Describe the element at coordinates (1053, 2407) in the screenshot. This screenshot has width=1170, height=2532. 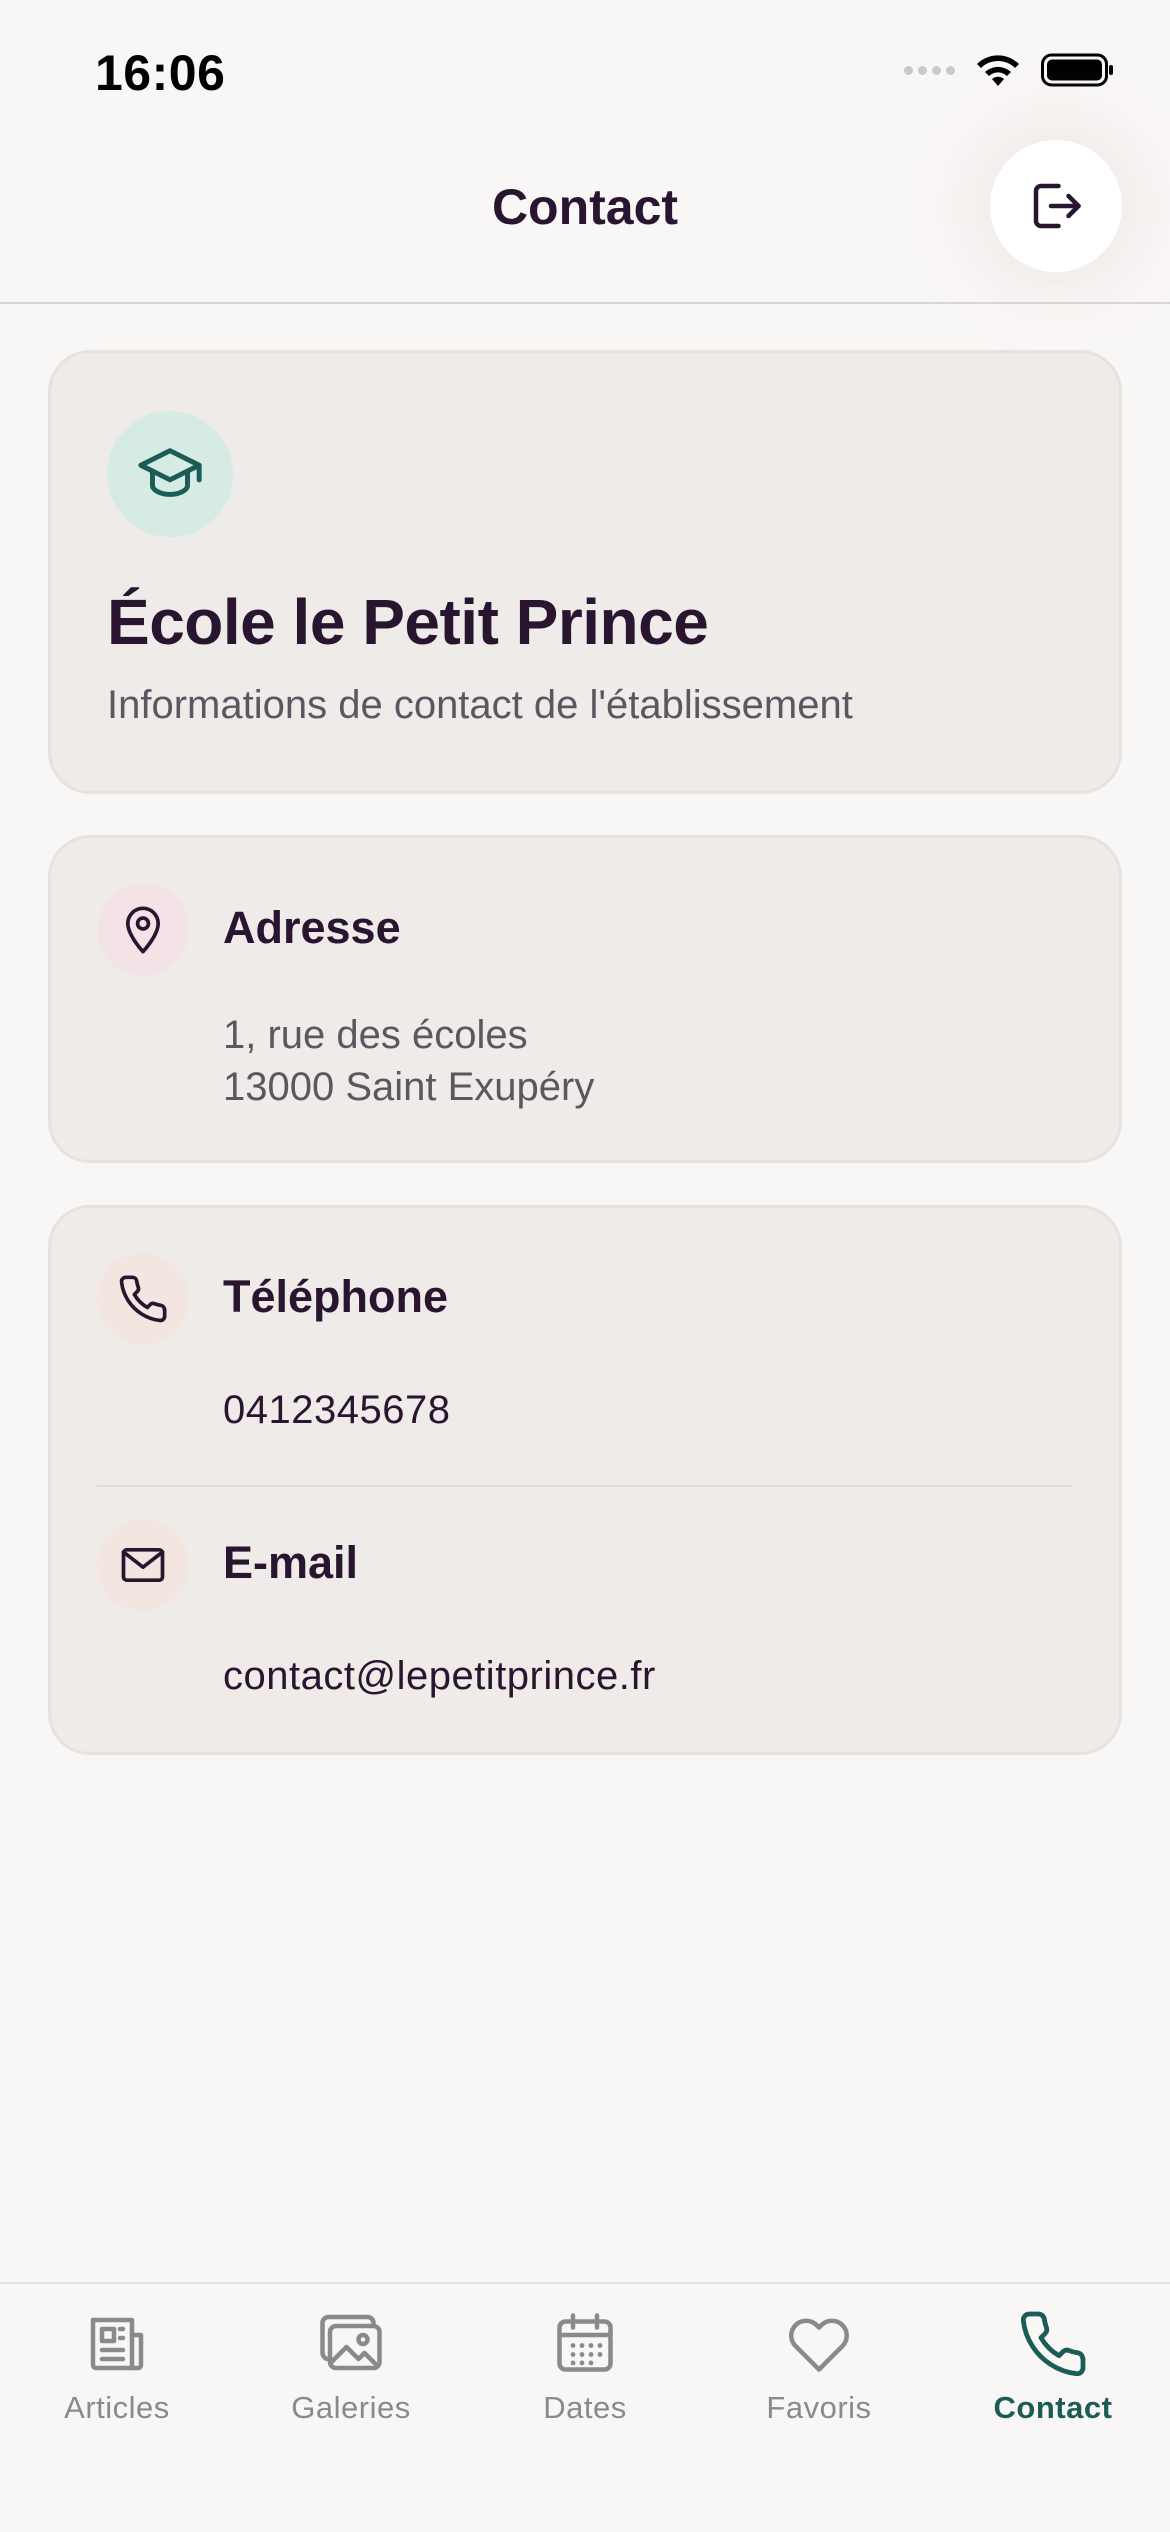
I see `tab-label: Contact` at that location.